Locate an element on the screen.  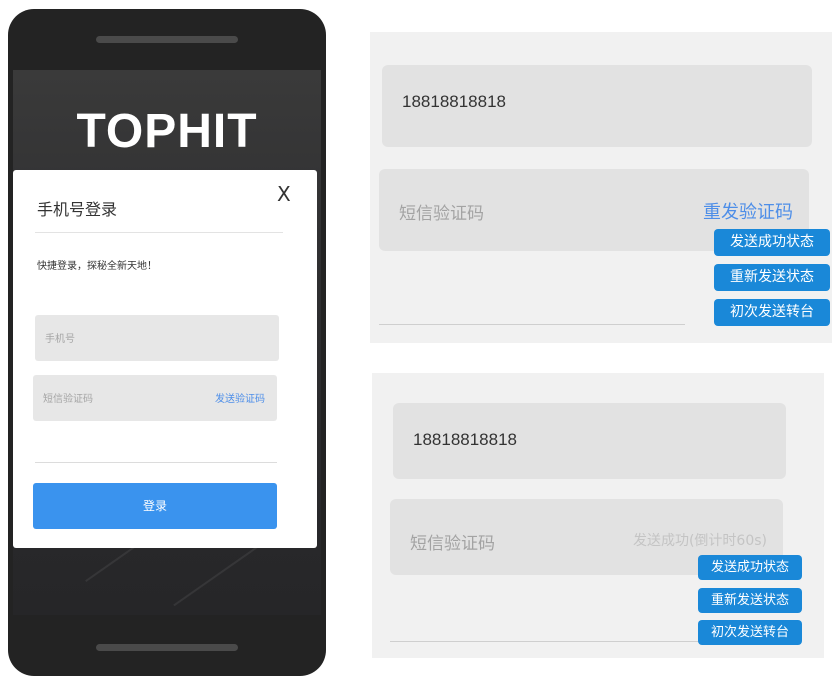
phone-input: 手机号 is located at coordinates (157, 338).